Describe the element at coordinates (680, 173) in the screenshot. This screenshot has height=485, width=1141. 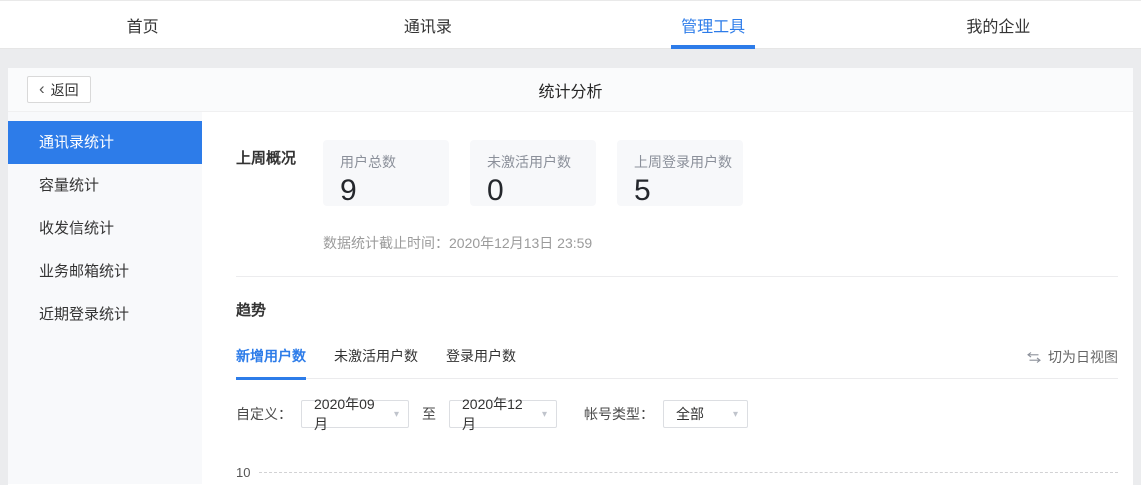
I see `stat-card-last-week-login-users: 上周登录用户数 5` at that location.